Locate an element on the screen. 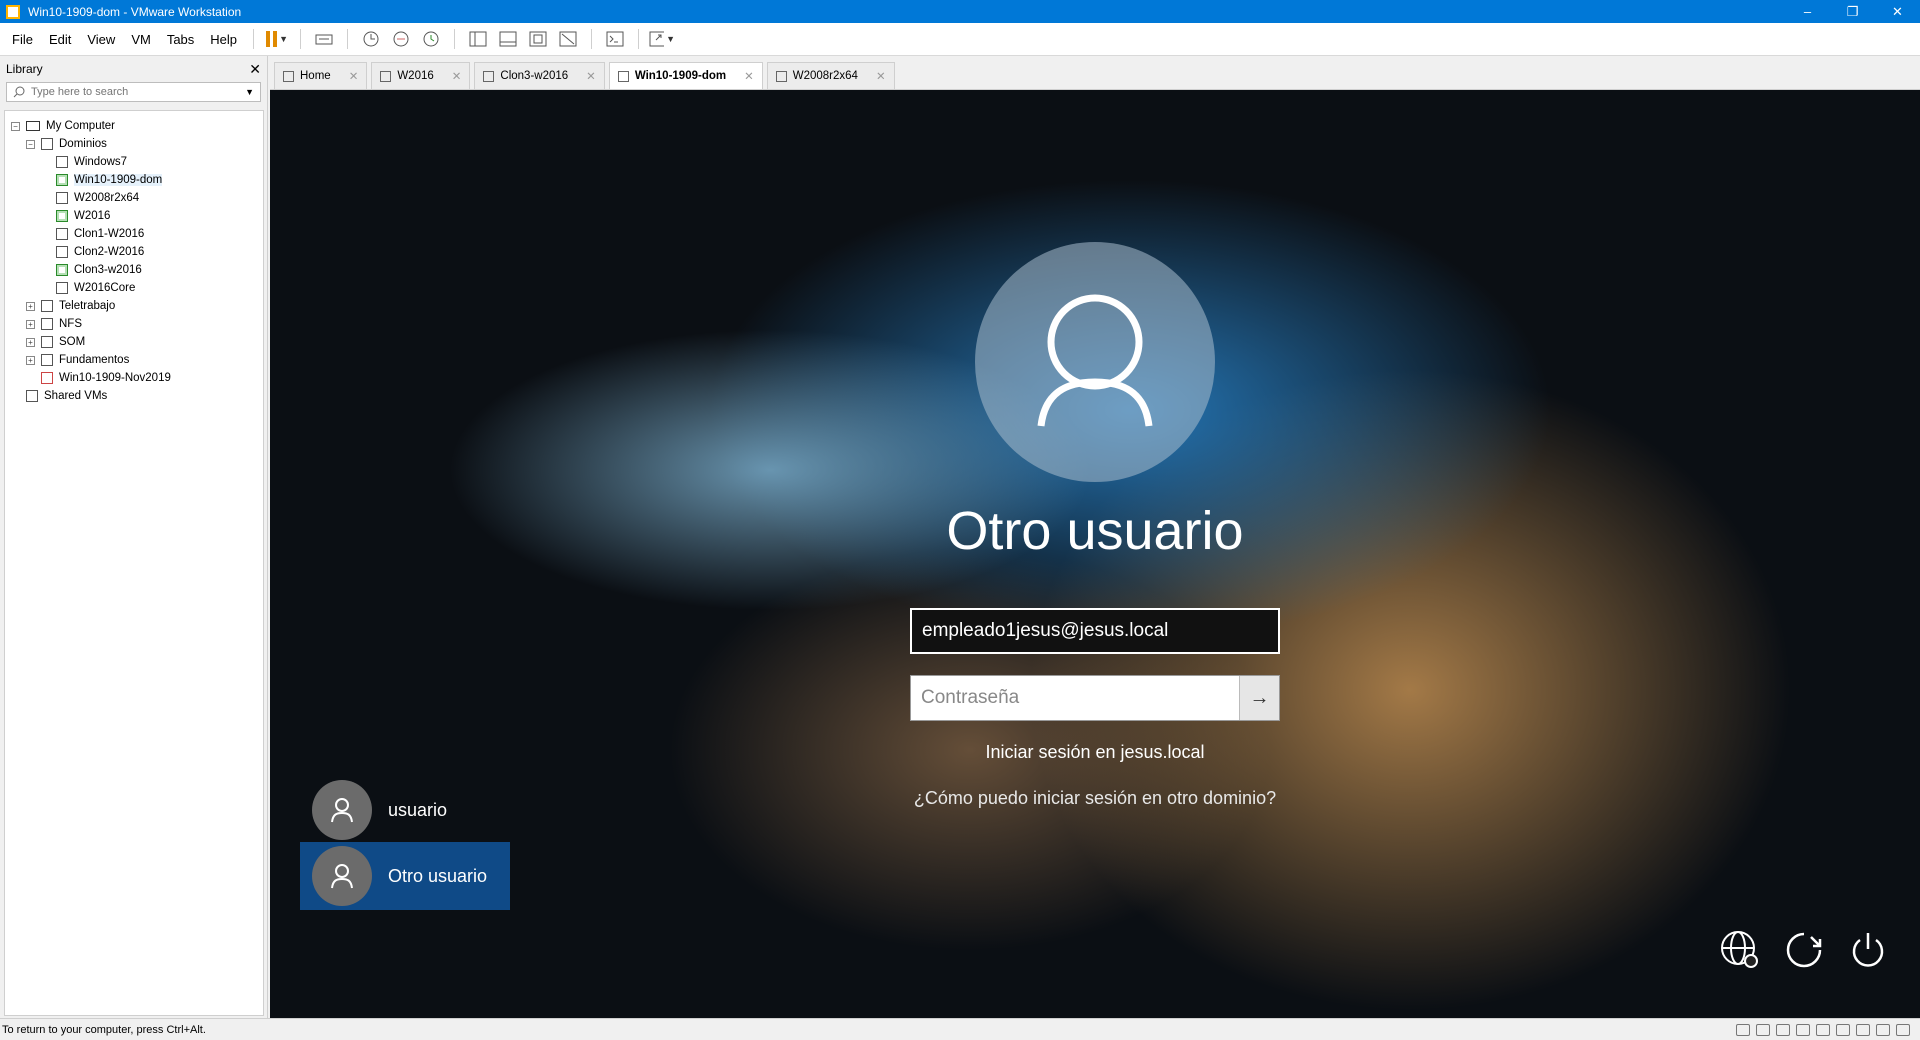 Image resolution: width=1920 pixels, height=1040 pixels. tab-win10-1909-dom: Win10-1909-dom ✕ is located at coordinates (685, 75).